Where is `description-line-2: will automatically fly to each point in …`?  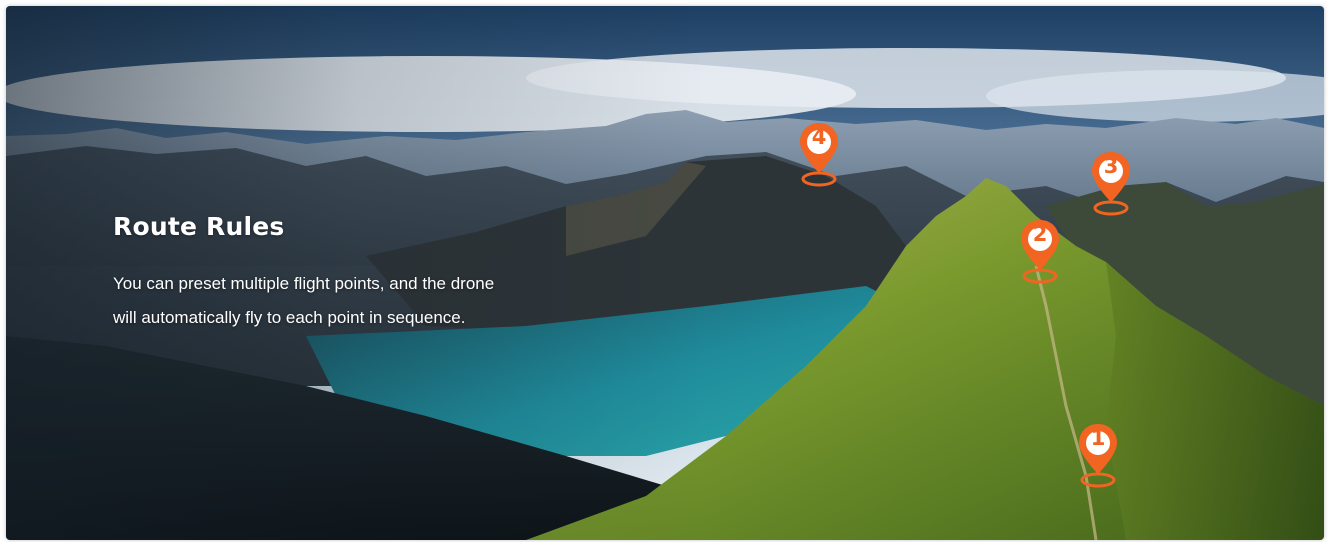
description-line-2: will automatically fly to each point in … is located at coordinates (289, 317).